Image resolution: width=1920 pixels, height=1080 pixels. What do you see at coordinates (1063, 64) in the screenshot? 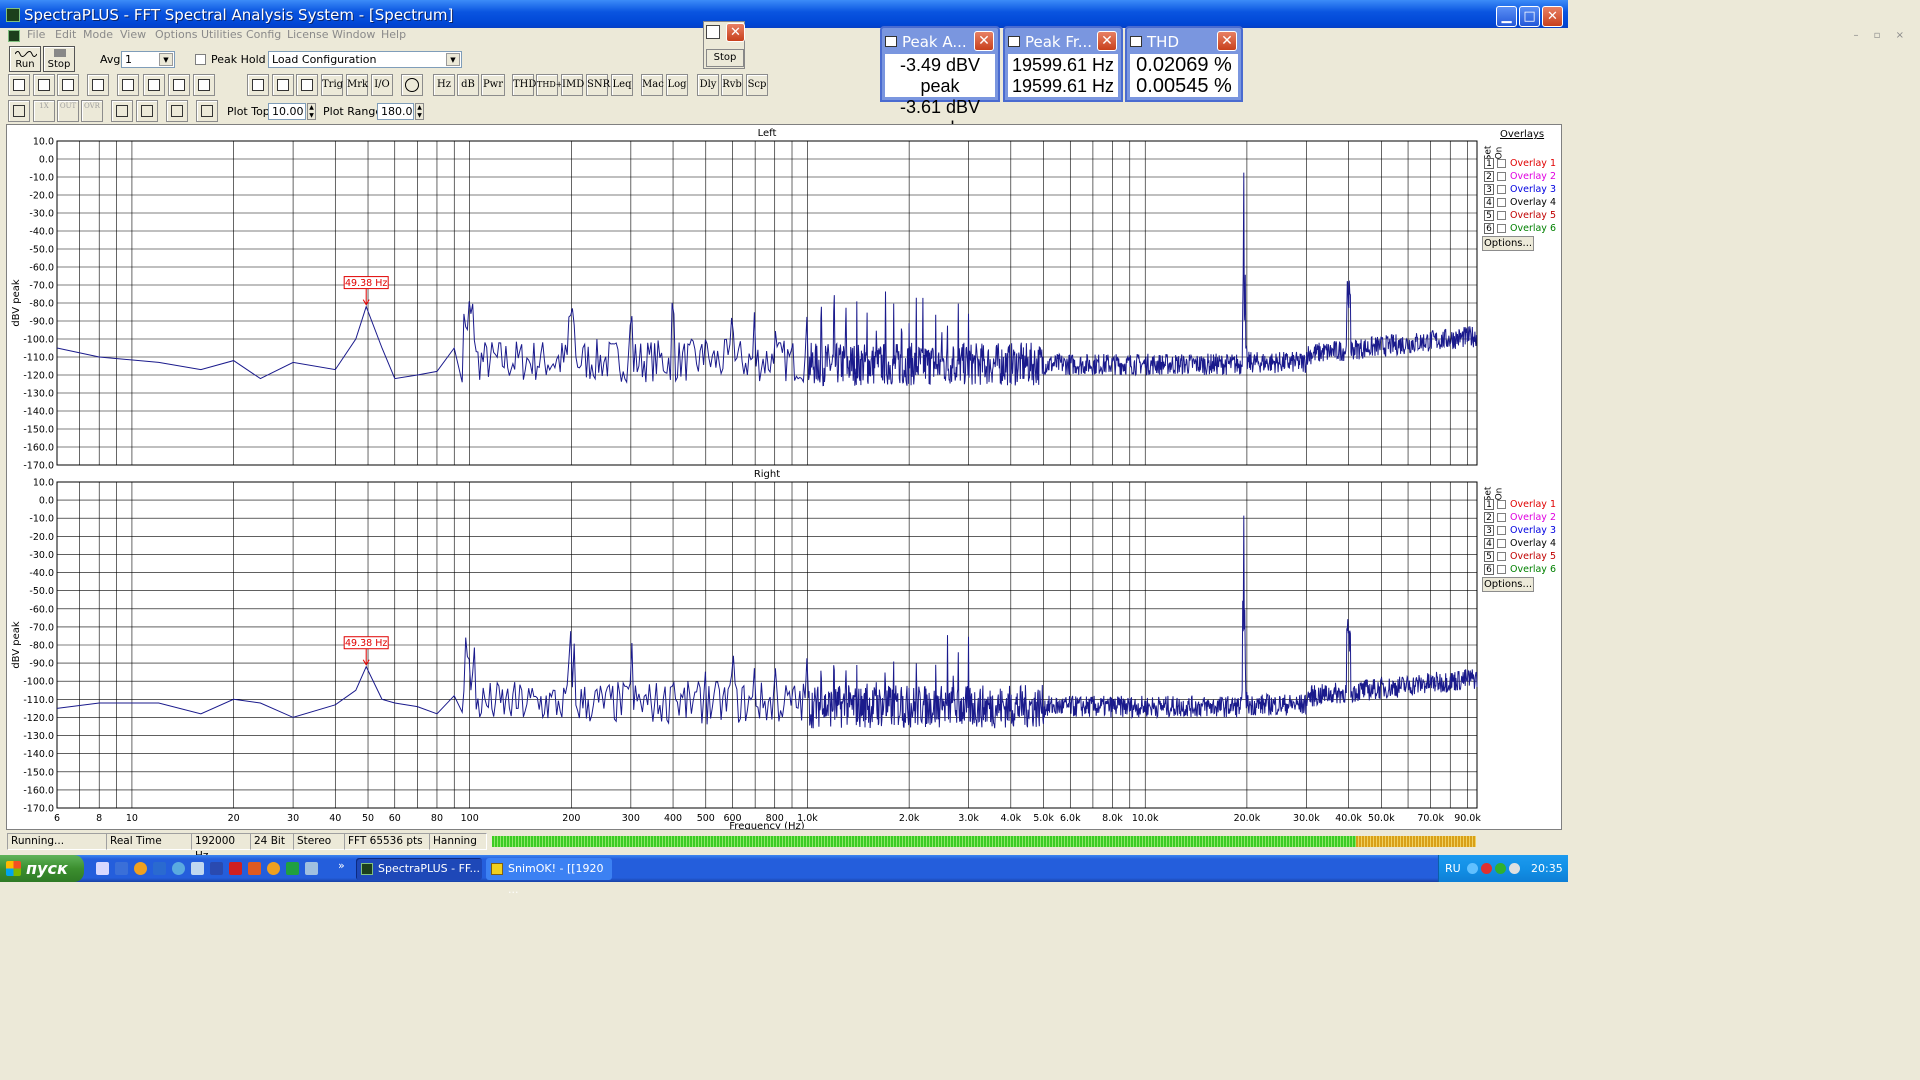
I see `peak-frequency-meter: Peak Fr... ✕ 19599.61 Hz 19599.61 Hz` at bounding box center [1063, 64].